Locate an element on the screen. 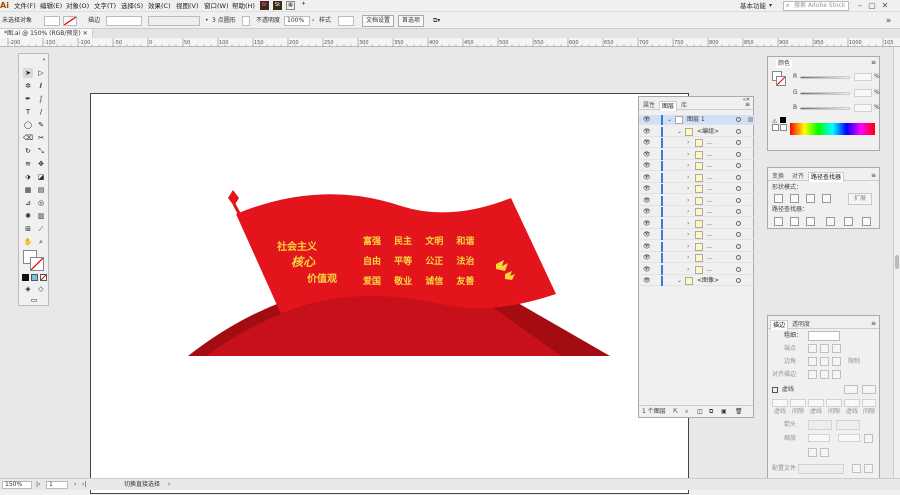 This screenshot has height=495, width=900. exclude-icon is located at coordinates (826, 198).